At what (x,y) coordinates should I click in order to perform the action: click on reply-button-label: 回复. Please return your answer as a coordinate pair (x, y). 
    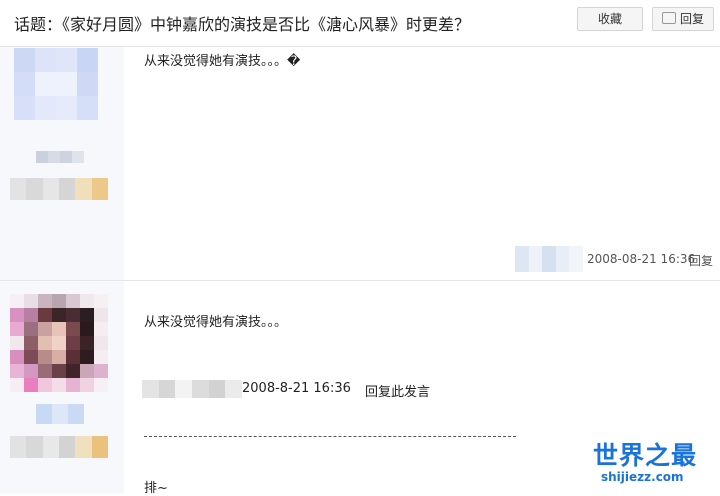
    Looking at the image, I should click on (691, 19).